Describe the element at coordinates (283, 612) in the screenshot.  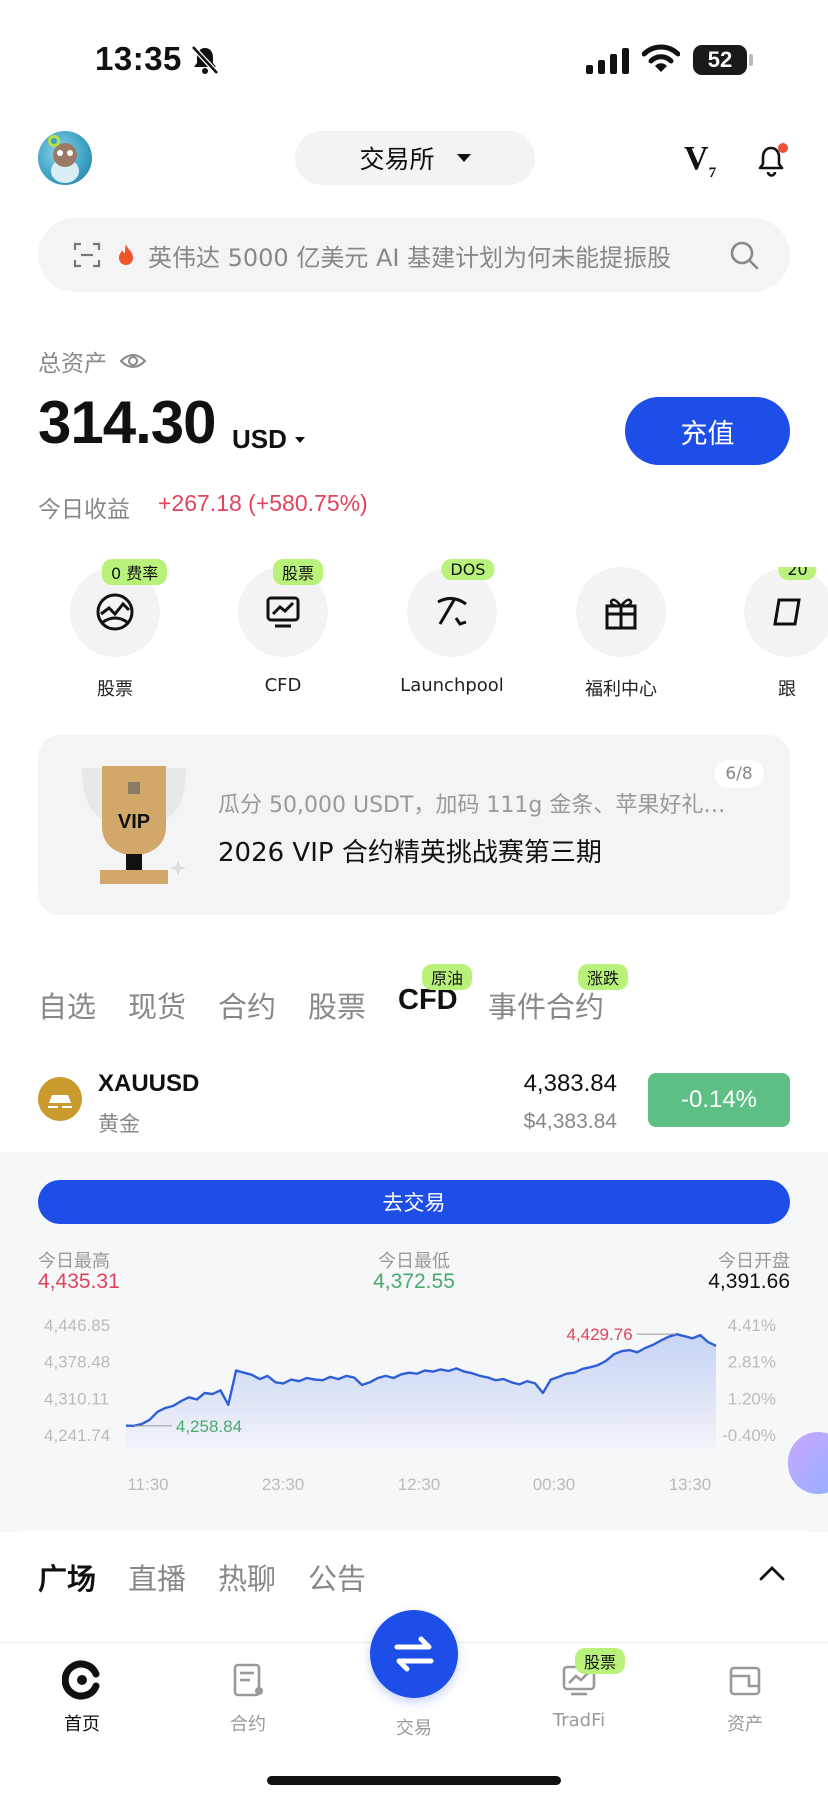
I see `chart-screen-icon` at that location.